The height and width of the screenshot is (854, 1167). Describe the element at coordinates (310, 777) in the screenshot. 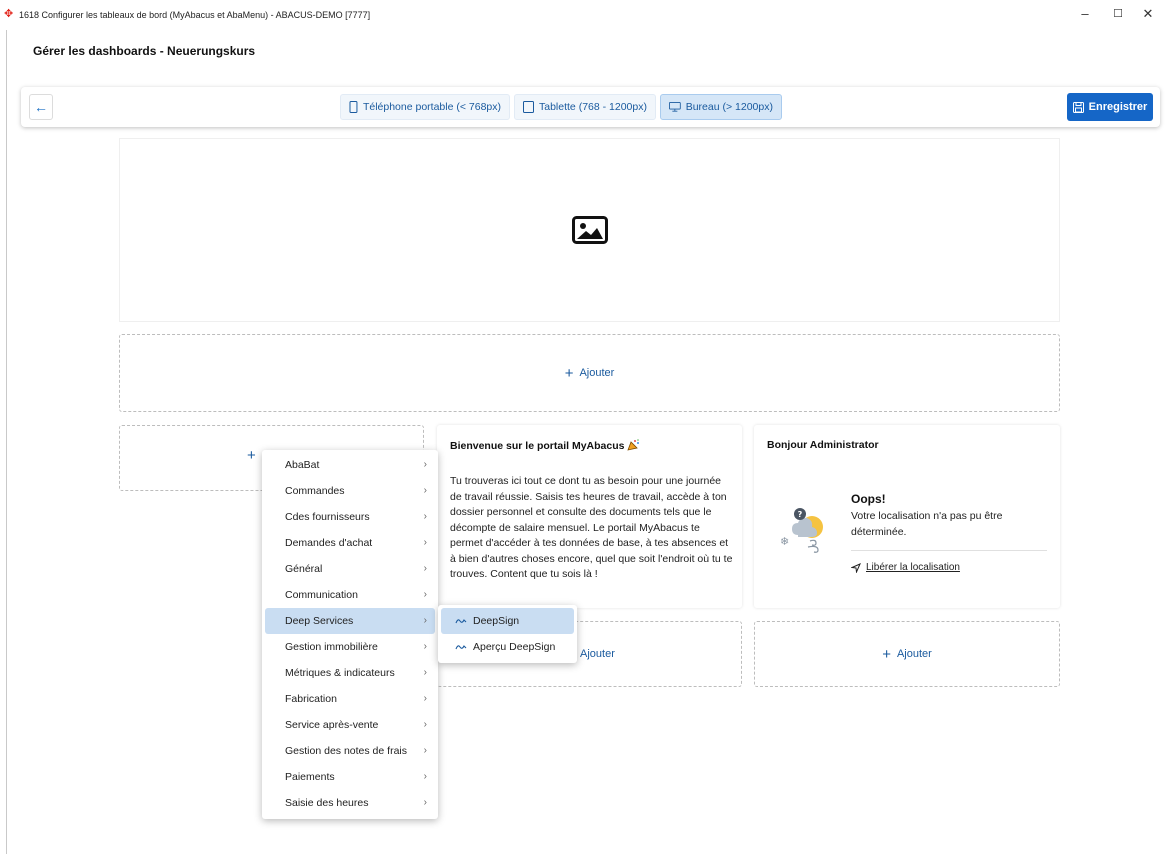

I see `menu-item-label: Paiements` at that location.